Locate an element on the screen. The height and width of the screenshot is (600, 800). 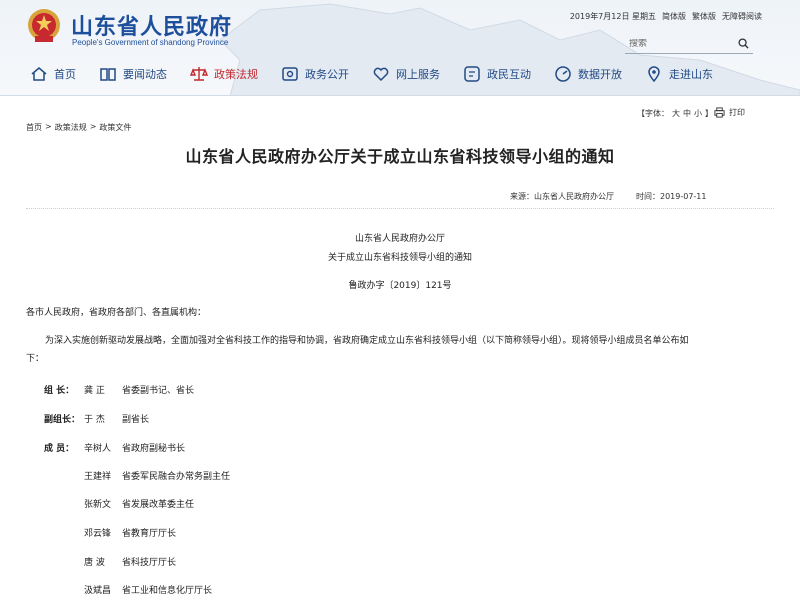
search-icon is located at coordinates (743, 43).